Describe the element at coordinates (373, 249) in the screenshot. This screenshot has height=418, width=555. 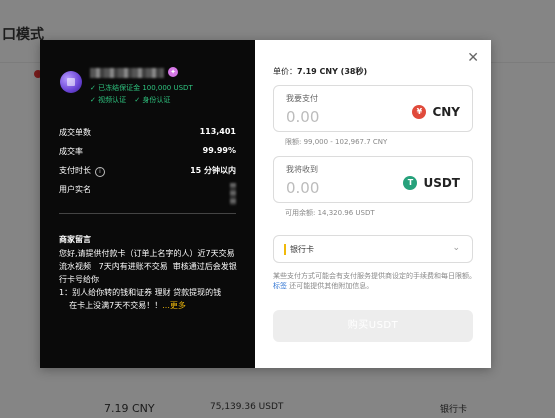
I see `payment-method-select: 银行卡 ⌄` at that location.